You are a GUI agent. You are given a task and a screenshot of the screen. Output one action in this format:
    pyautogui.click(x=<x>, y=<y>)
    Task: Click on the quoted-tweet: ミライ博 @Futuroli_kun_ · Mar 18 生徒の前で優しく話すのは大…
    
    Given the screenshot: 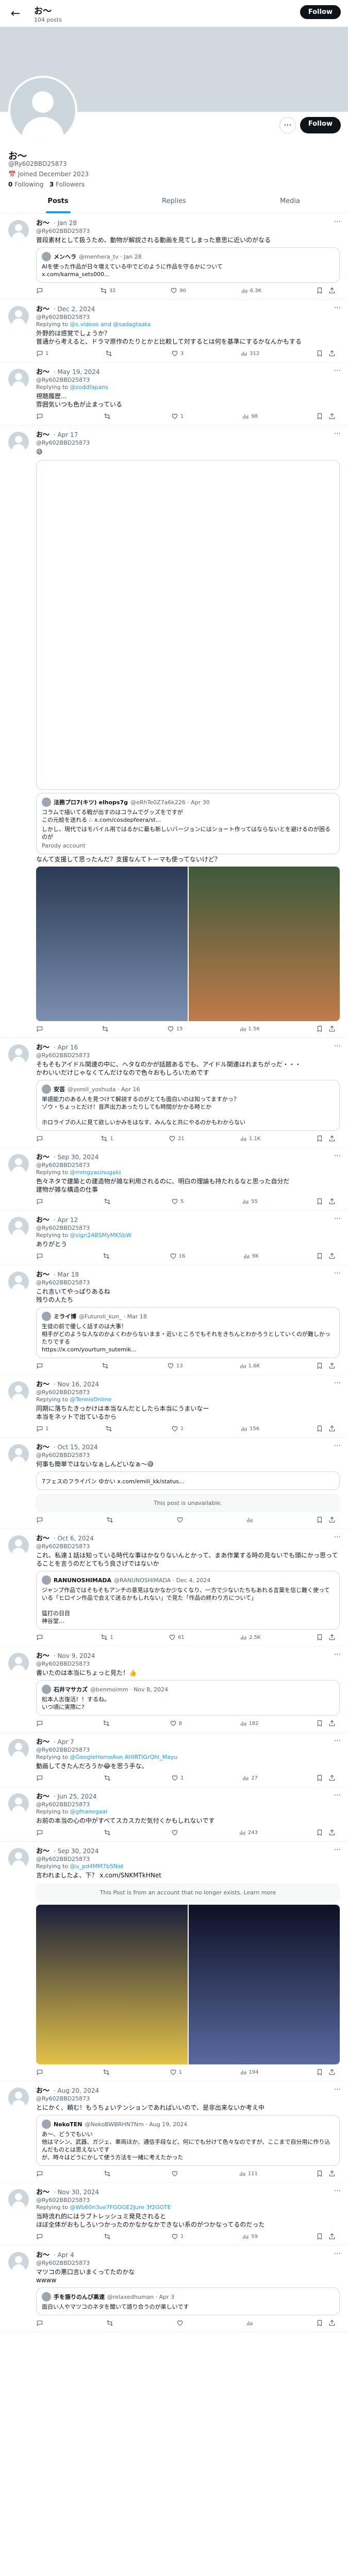 What is the action you would take?
    pyautogui.click(x=188, y=1332)
    